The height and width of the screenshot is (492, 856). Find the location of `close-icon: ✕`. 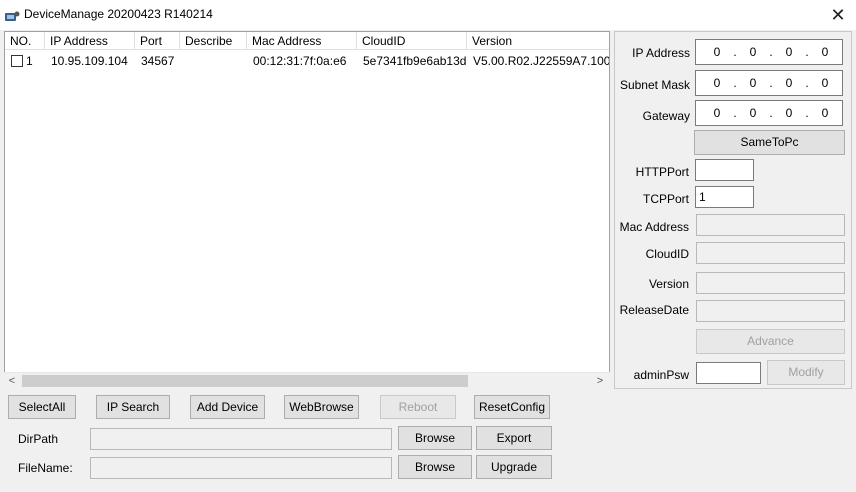

close-icon: ✕ is located at coordinates (838, 14).